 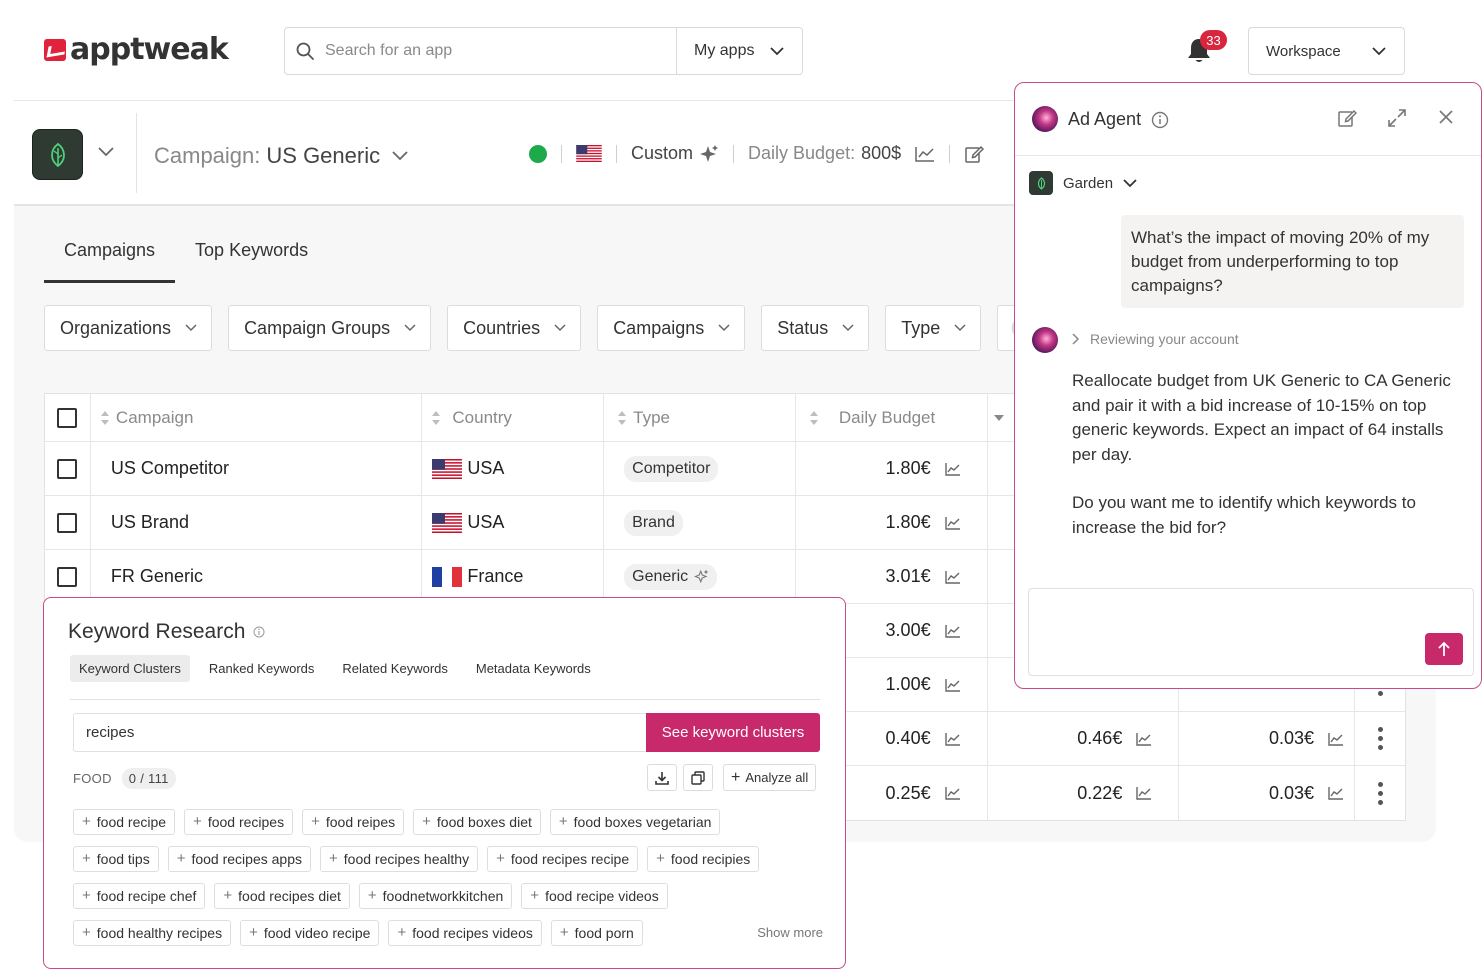 I want to click on keyword-chip: + food boxes vegetarian, so click(x=635, y=821).